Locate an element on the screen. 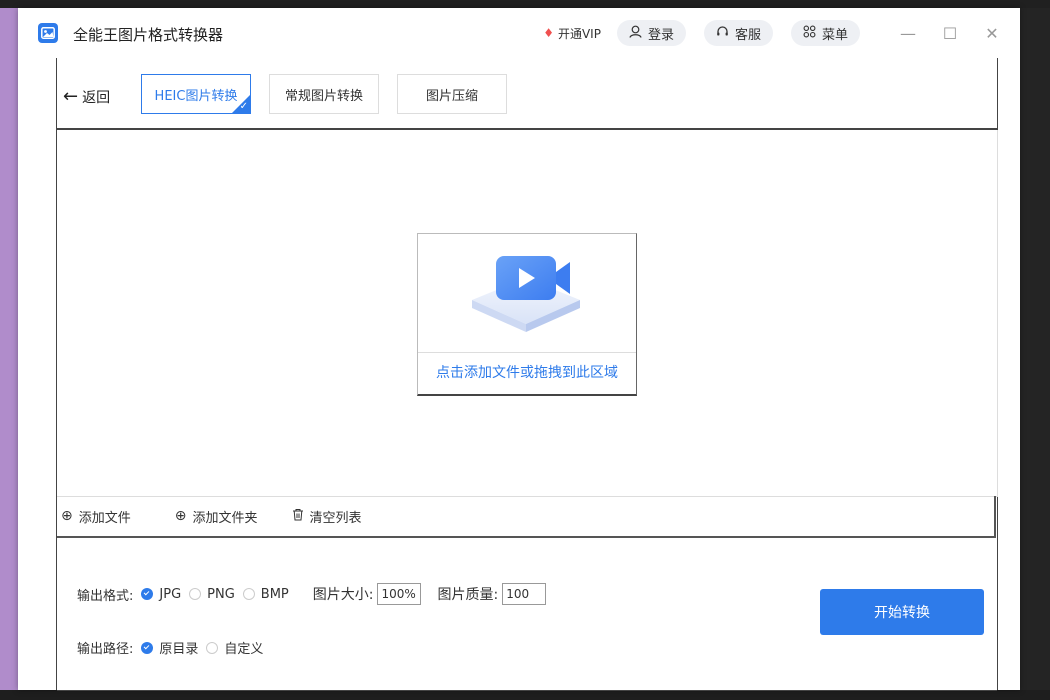 This screenshot has height=700, width=1050. size-label: 图片大小: is located at coordinates (343, 595).